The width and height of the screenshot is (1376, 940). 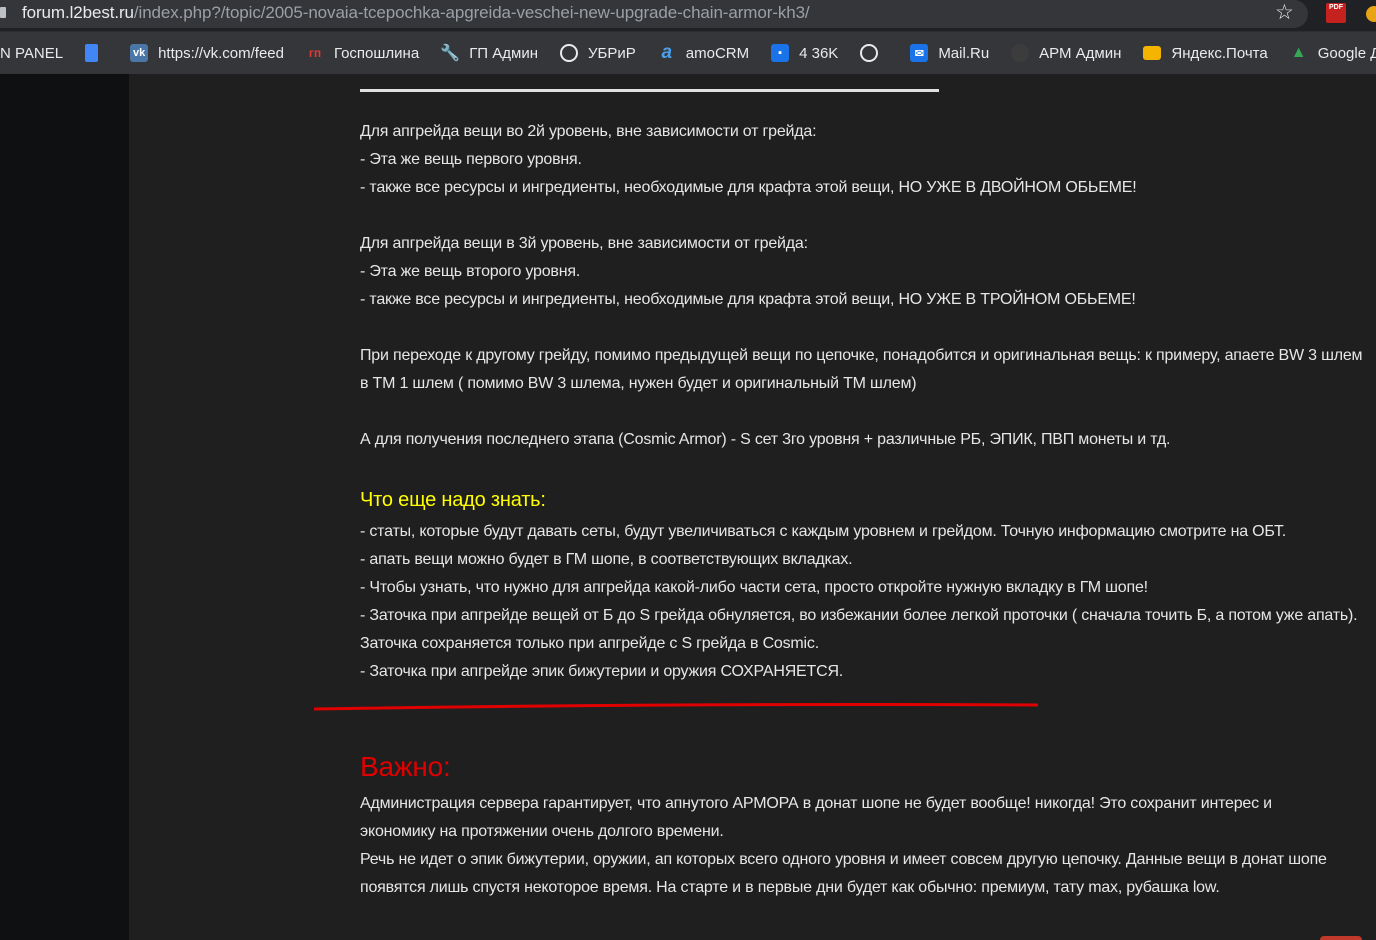 I want to click on bookmark-label: Яндекс.Почта, so click(x=1219, y=53).